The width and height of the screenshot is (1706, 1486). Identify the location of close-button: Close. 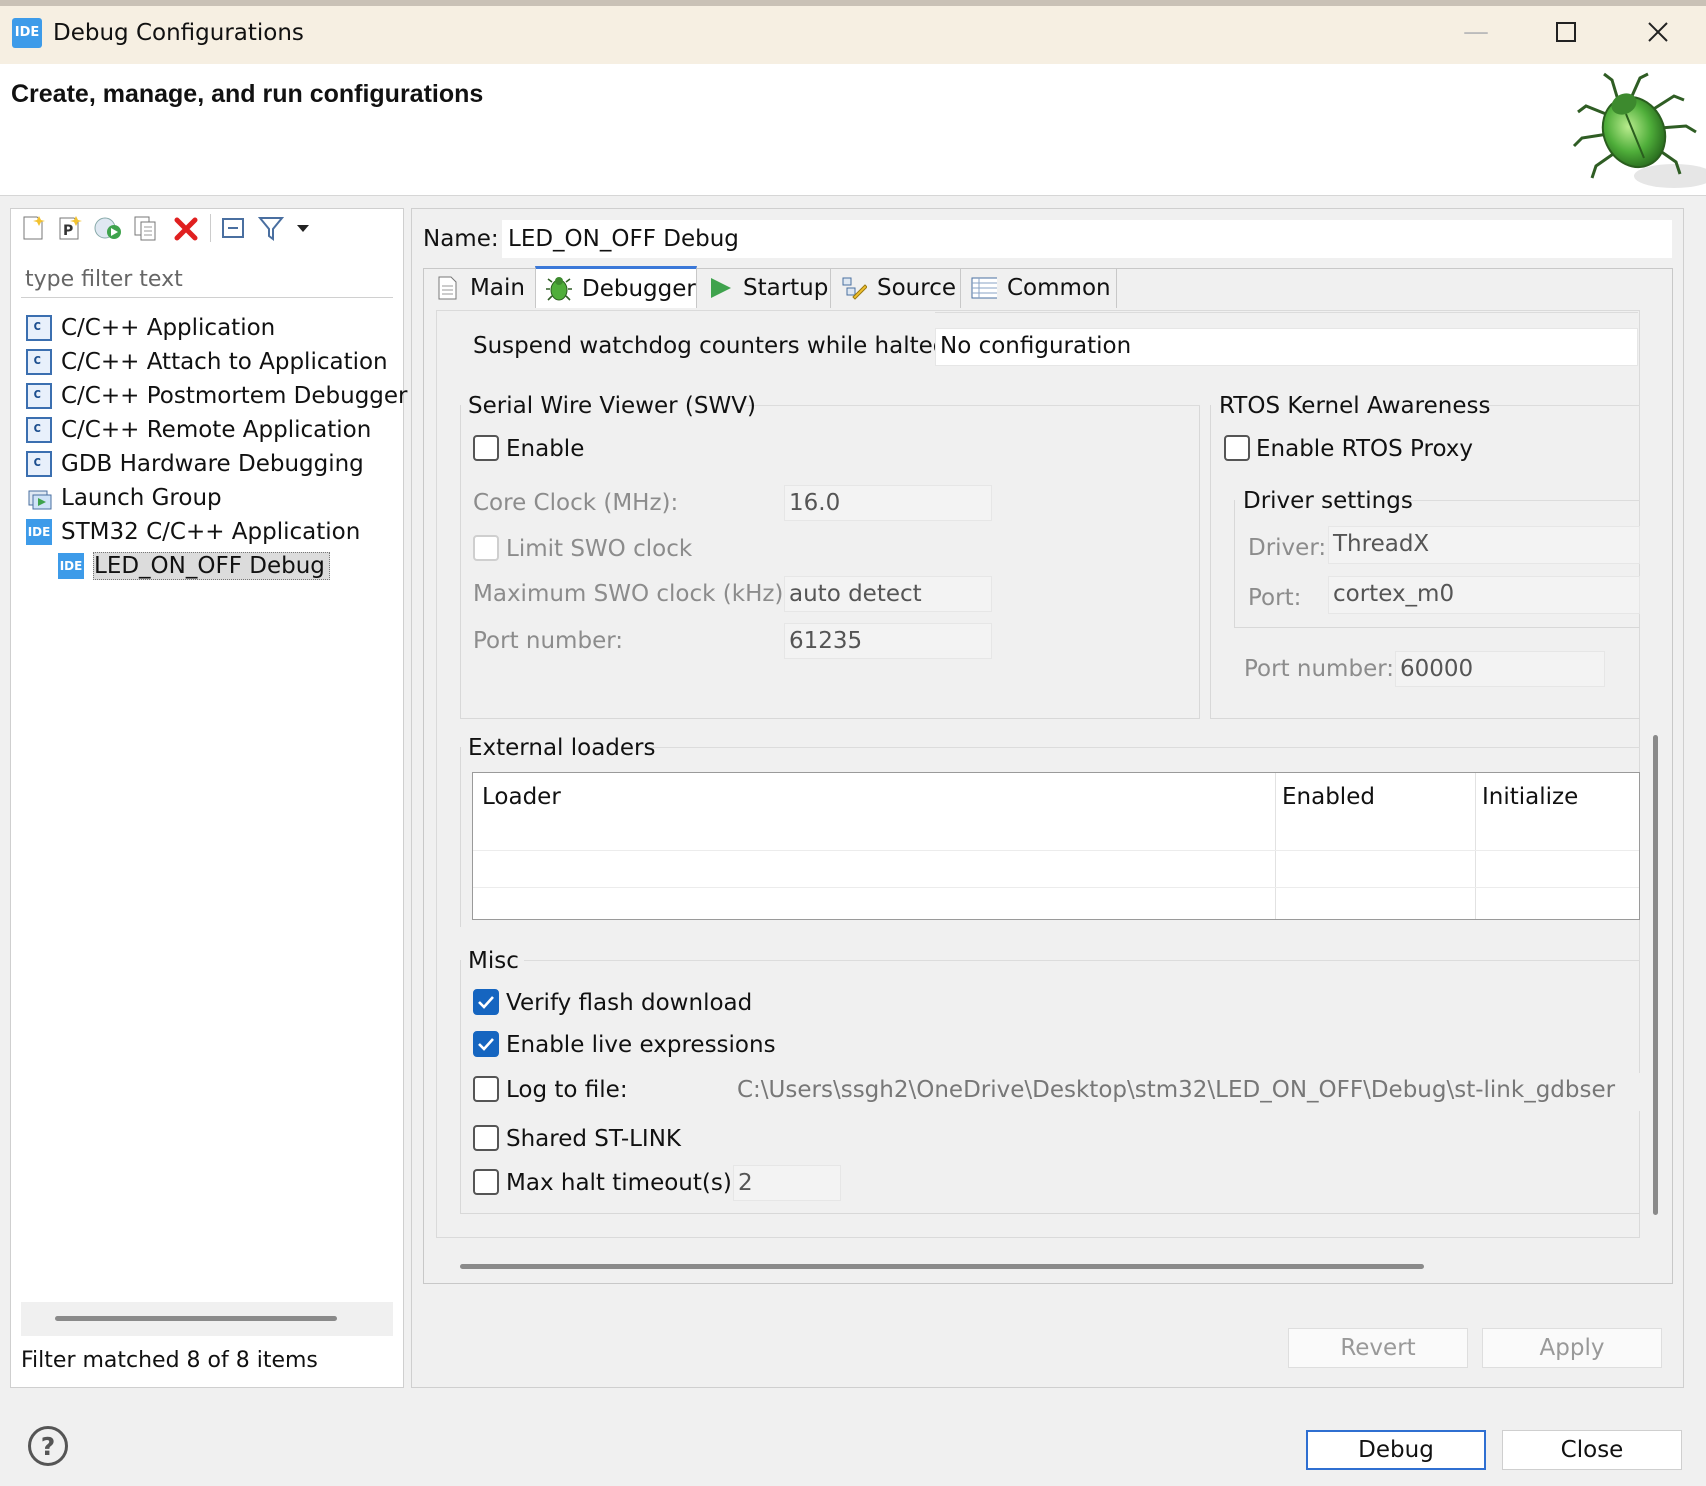
(1592, 1450).